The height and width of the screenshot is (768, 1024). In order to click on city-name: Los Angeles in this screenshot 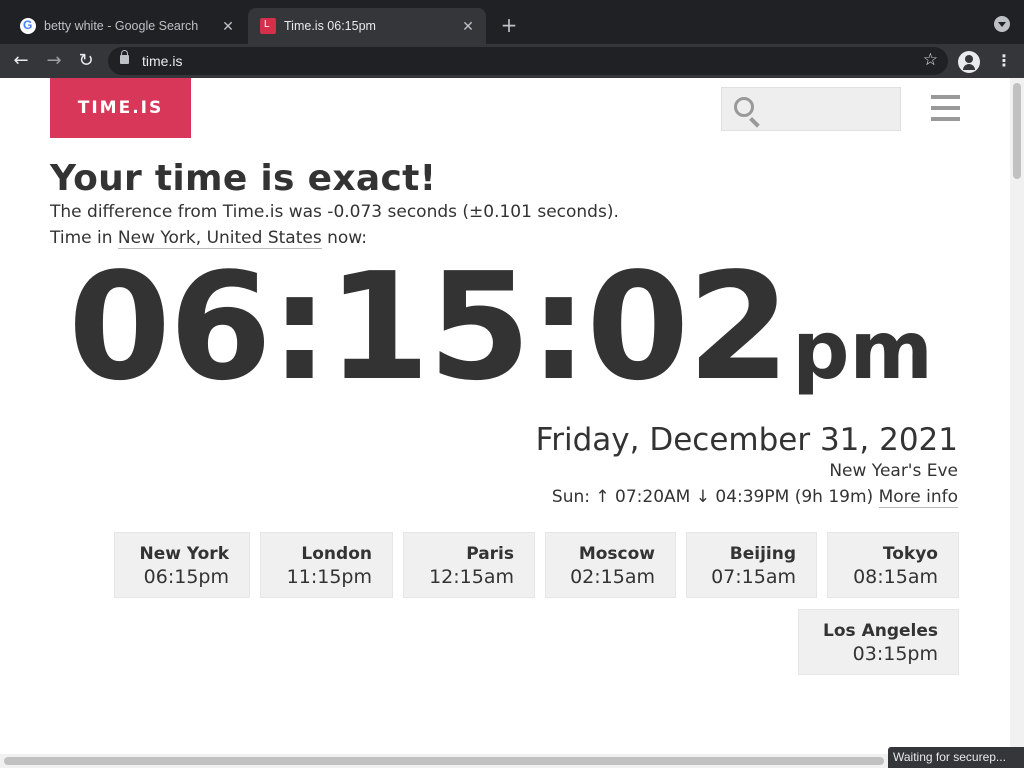, I will do `click(880, 631)`.